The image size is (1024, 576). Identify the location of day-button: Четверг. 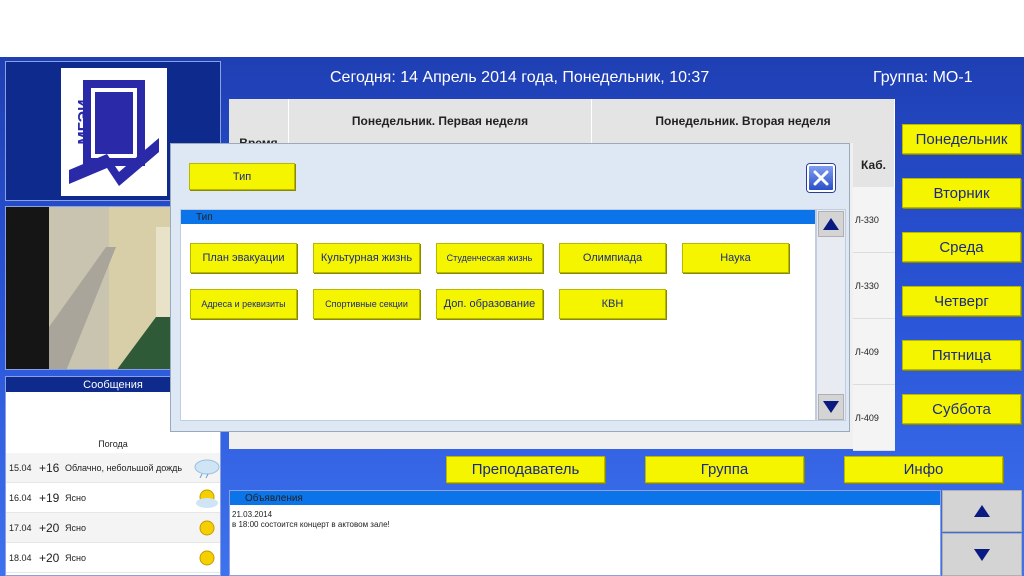
(961, 301).